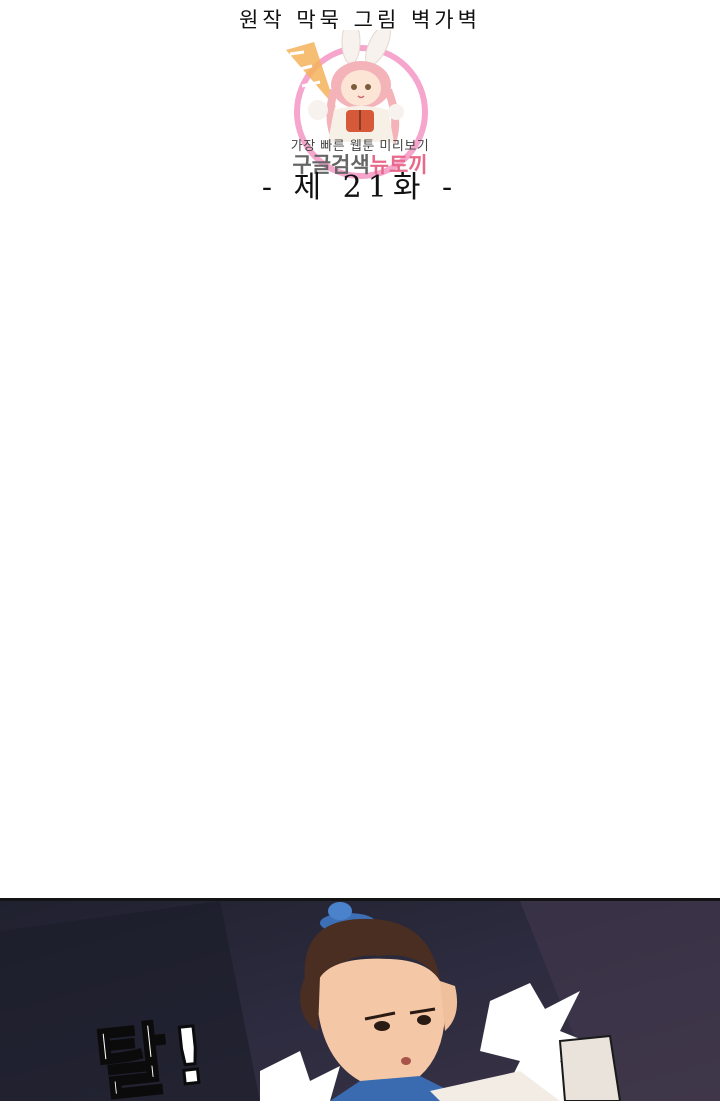  I want to click on sound-effect-text: 탈!, so click(153, 1060).